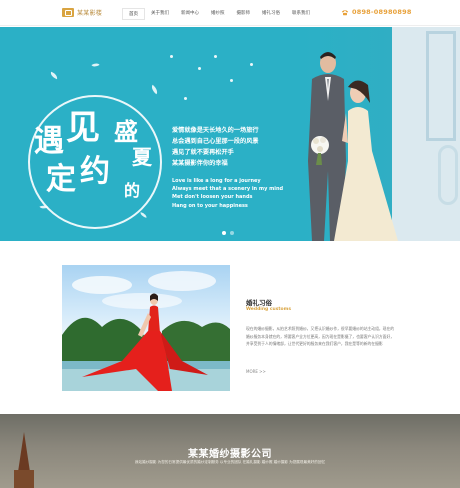  What do you see at coordinates (160, 14) in the screenshot?
I see `nav-item-about: 关于我们` at bounding box center [160, 14].